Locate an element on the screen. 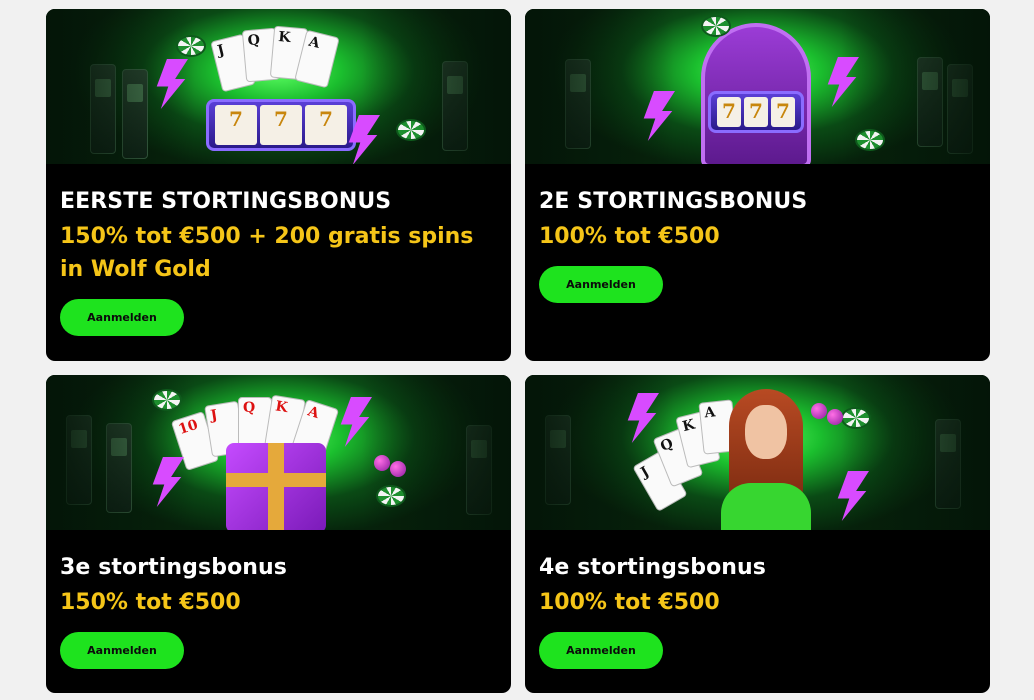 Image resolution: width=1034 pixels, height=700 pixels. promo-banner-2: 7 7 7 is located at coordinates (757, 86).